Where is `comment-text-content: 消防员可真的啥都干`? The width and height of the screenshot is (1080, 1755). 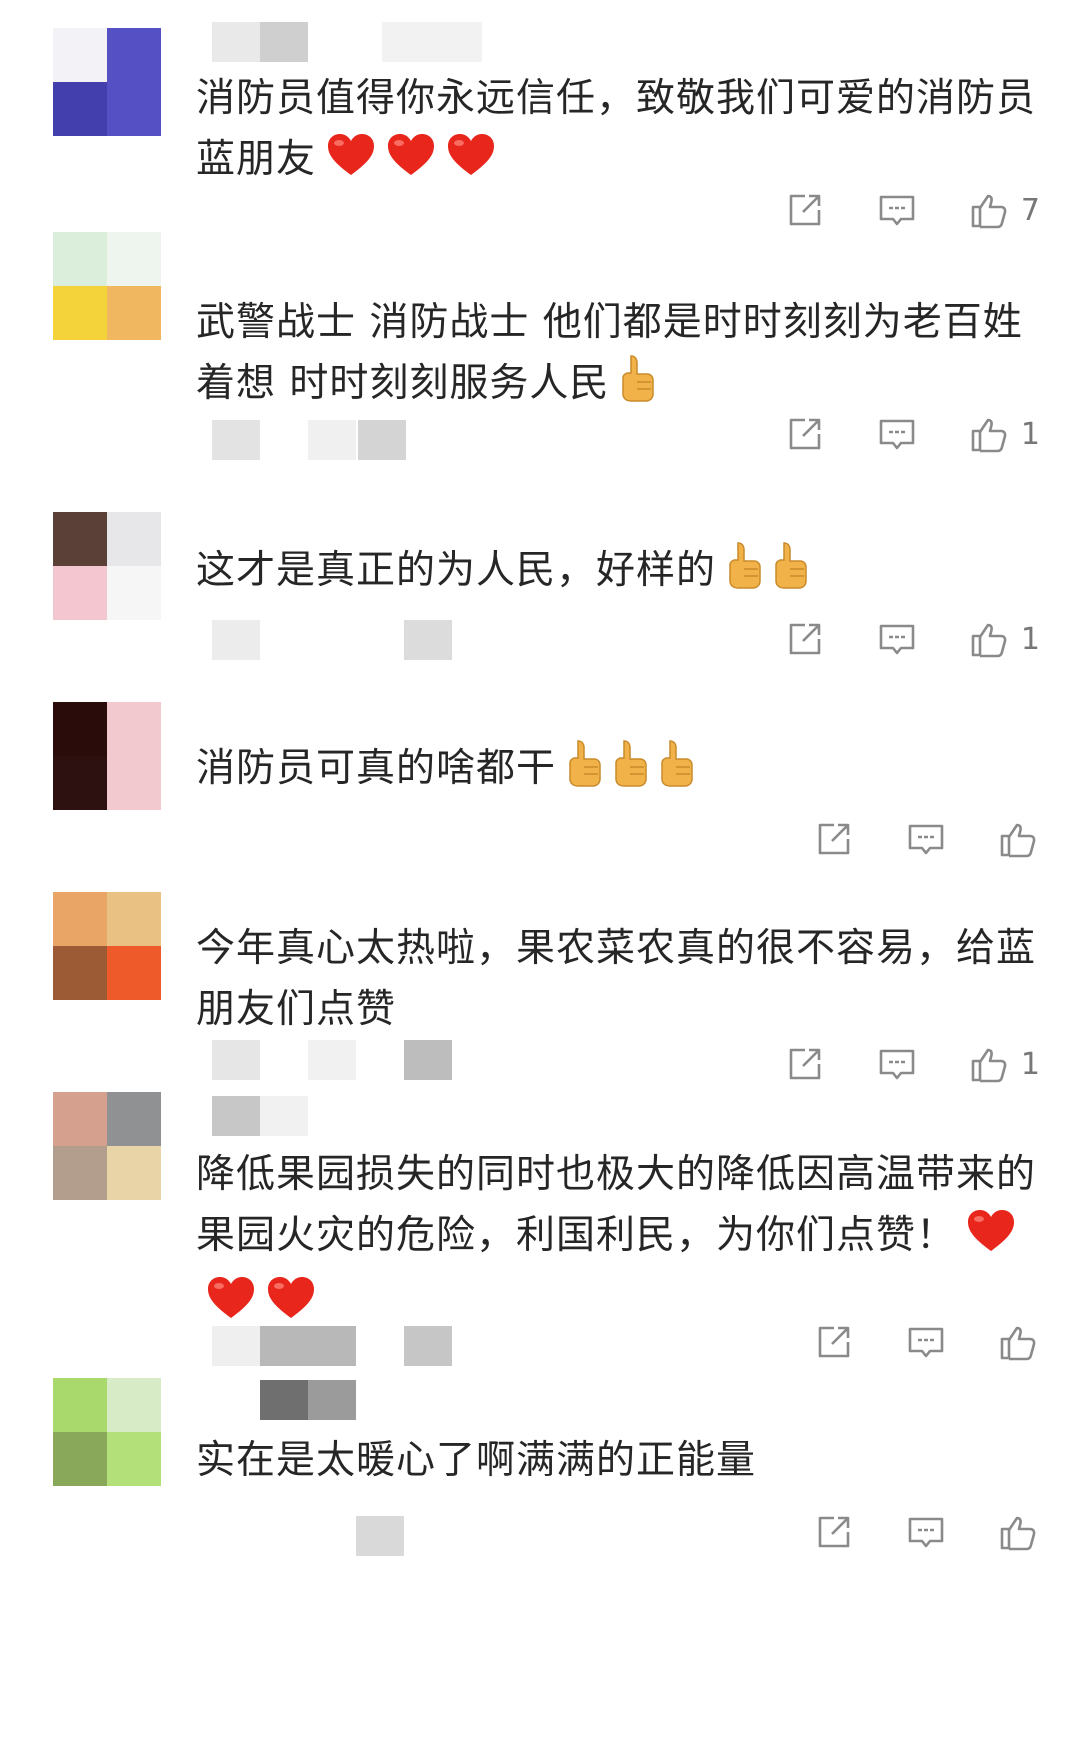 comment-text-content: 消防员可真的啥都干 is located at coordinates (376, 768).